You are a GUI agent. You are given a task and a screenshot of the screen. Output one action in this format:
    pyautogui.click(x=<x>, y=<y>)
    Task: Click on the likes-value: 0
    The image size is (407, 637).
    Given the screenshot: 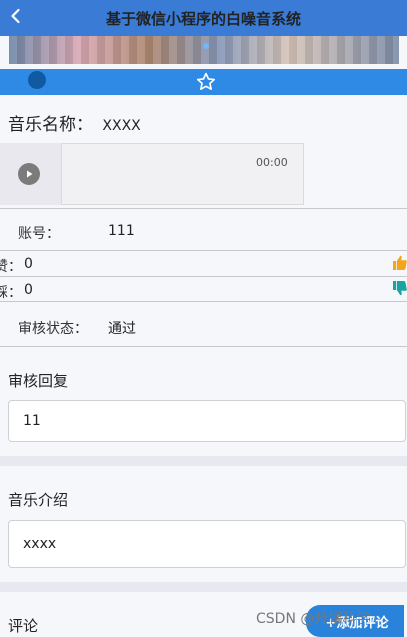 What is the action you would take?
    pyautogui.click(x=28, y=264)
    